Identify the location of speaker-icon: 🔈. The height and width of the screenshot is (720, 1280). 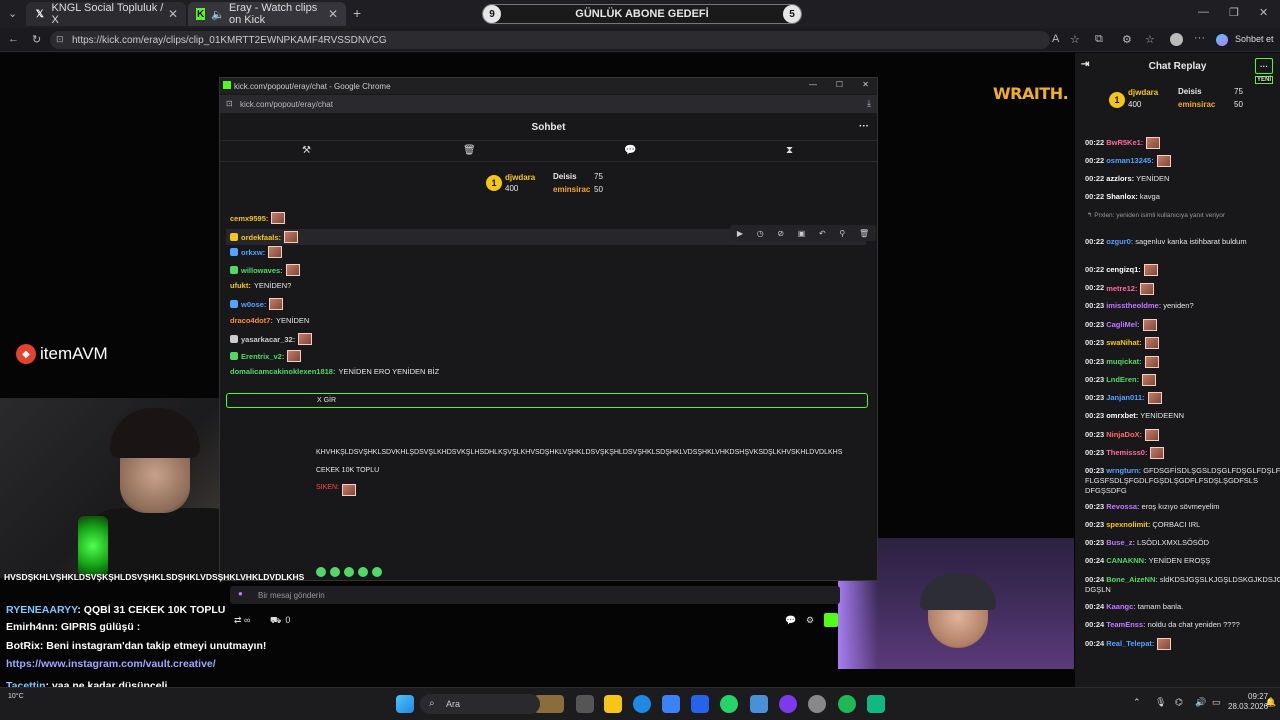
(218, 14).